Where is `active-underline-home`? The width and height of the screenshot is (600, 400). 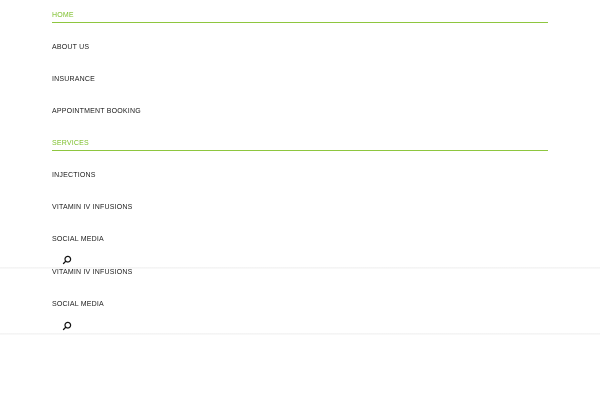
active-underline-home is located at coordinates (300, 22).